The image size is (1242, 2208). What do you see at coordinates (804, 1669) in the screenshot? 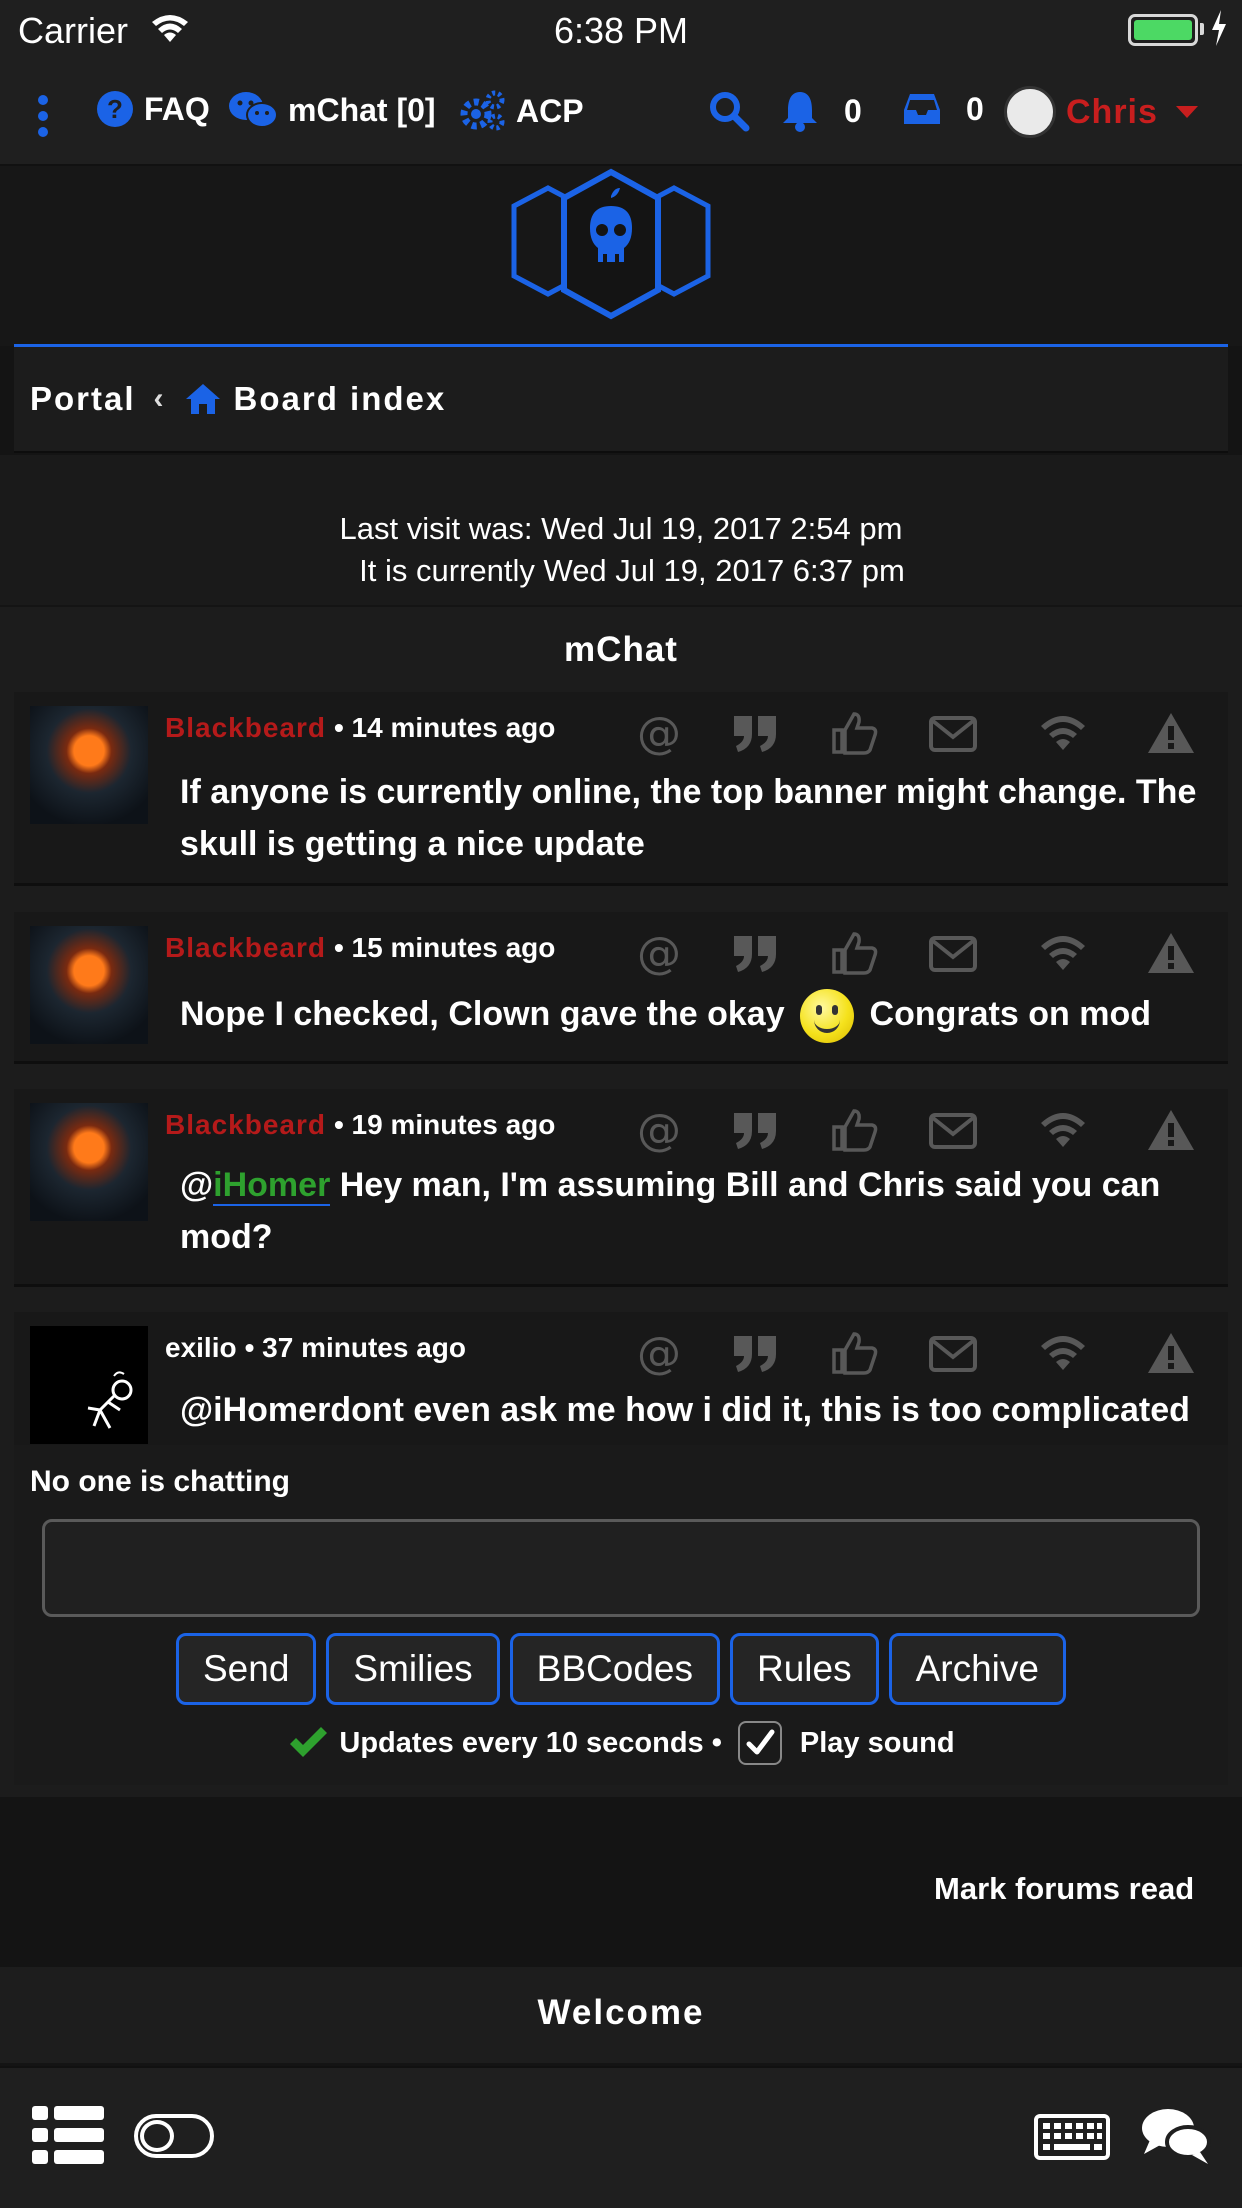
I see `rules-button: Rules` at bounding box center [804, 1669].